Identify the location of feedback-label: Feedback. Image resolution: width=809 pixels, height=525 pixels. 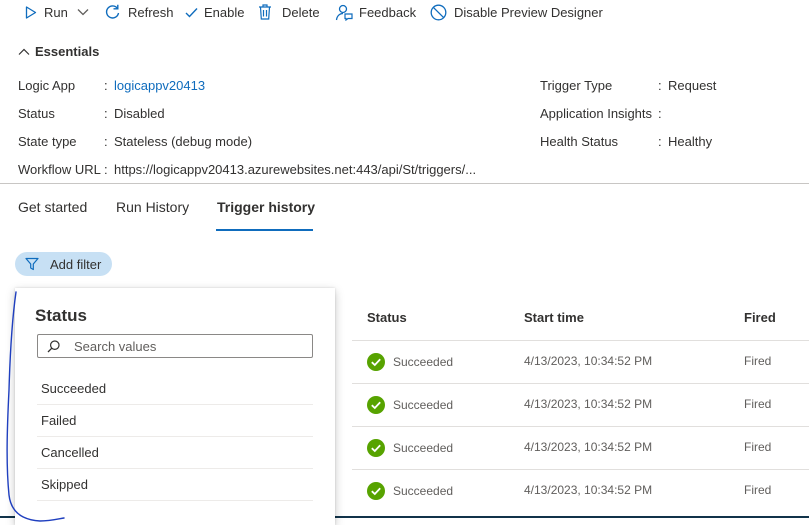
(388, 12).